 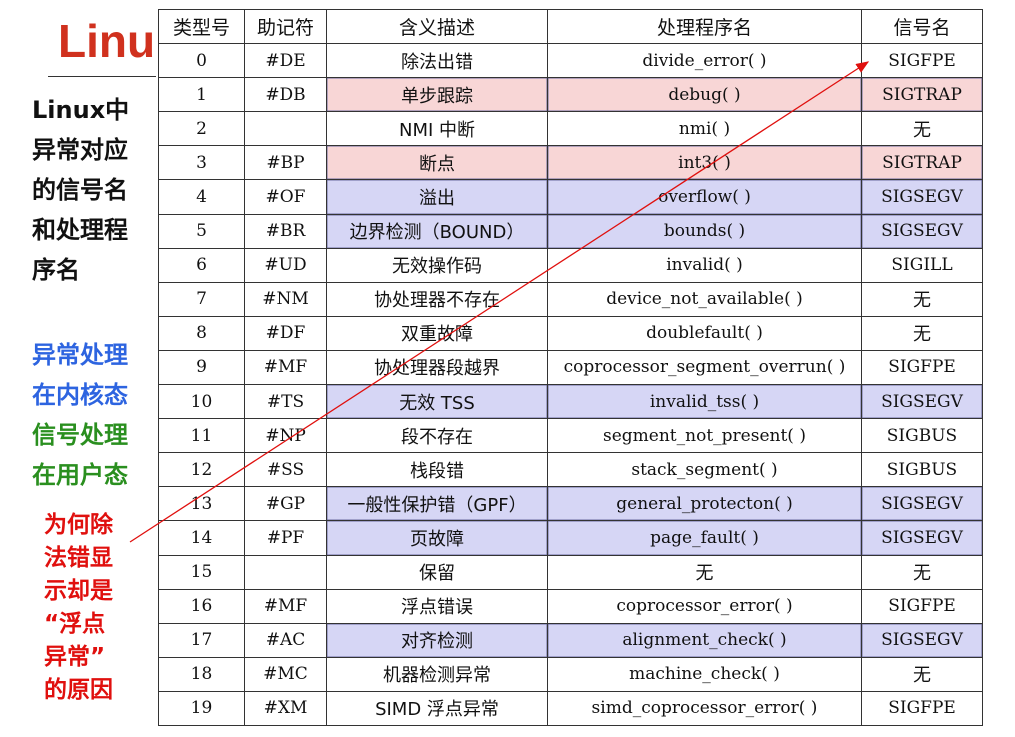 I want to click on description-cell: 溢出, so click(x=437, y=197).